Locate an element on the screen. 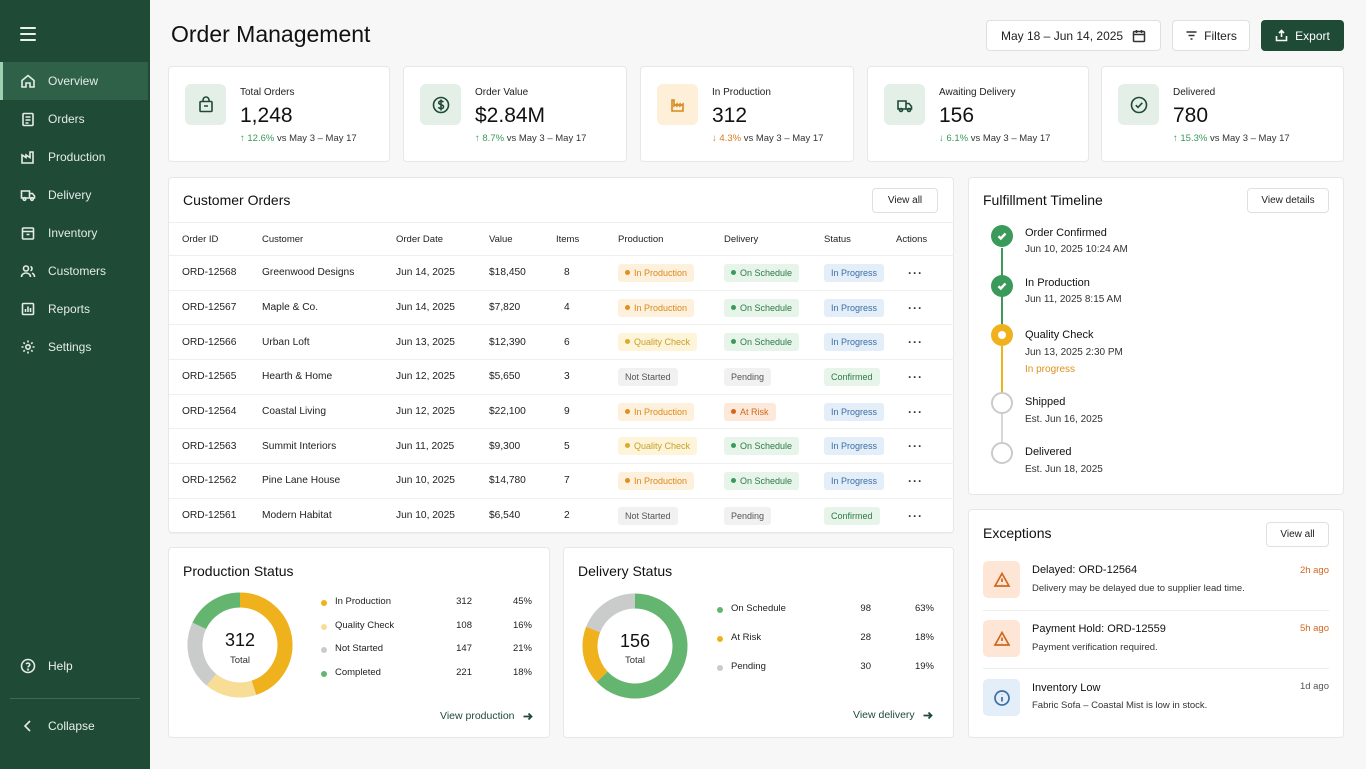  kpi-label: In Production is located at coordinates (741, 92).